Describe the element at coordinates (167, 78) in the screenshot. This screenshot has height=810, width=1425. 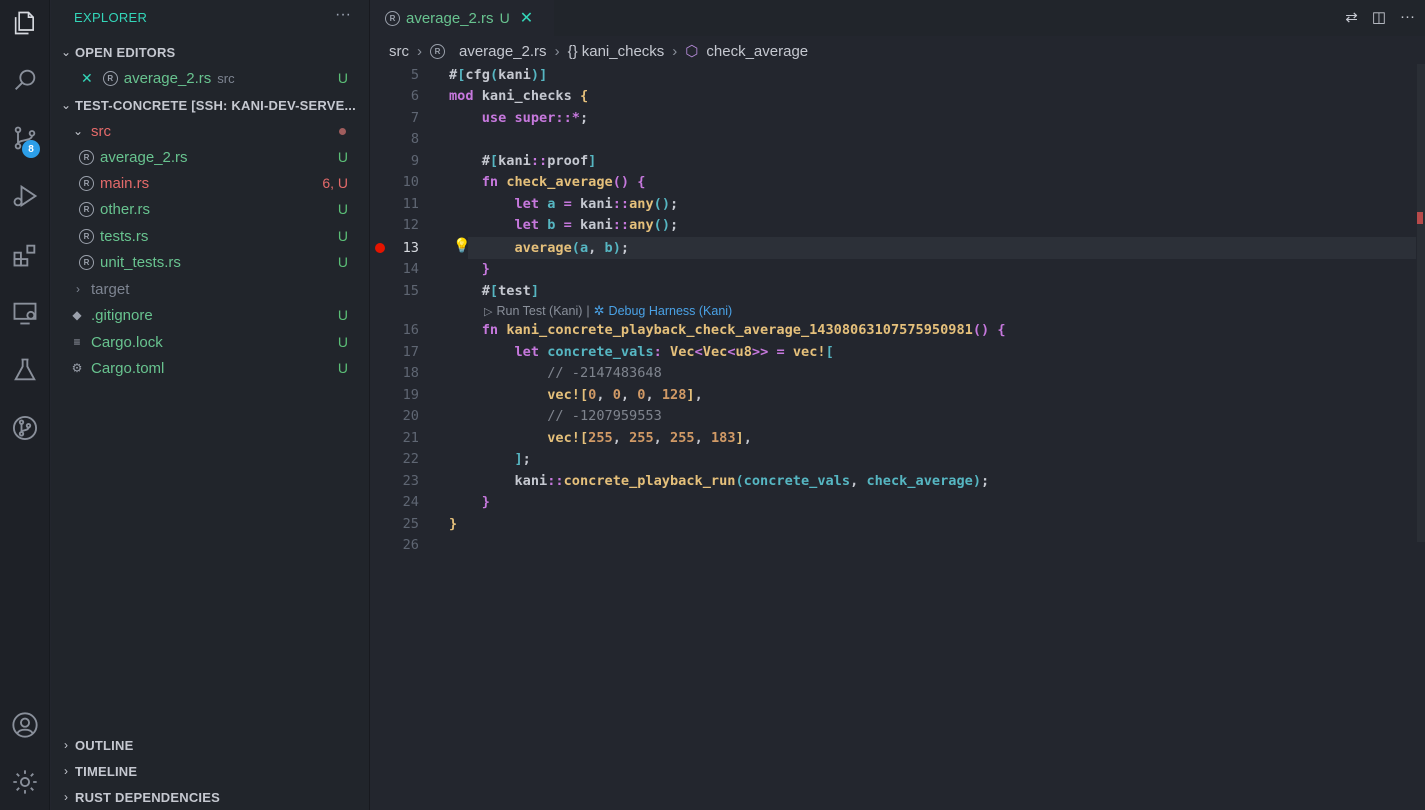
I see `open-editor-name: average_2.rs` at that location.